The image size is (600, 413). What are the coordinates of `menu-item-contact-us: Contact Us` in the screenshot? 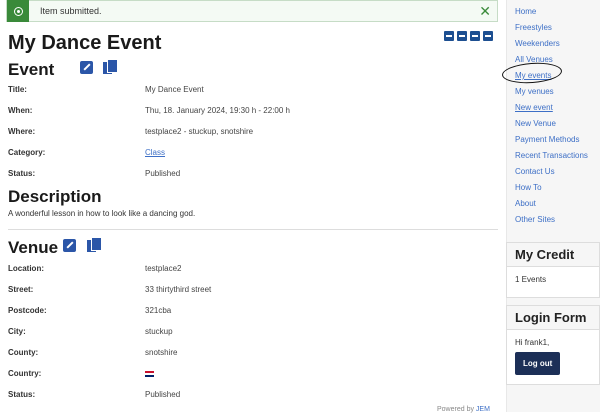 It's located at (551, 174).